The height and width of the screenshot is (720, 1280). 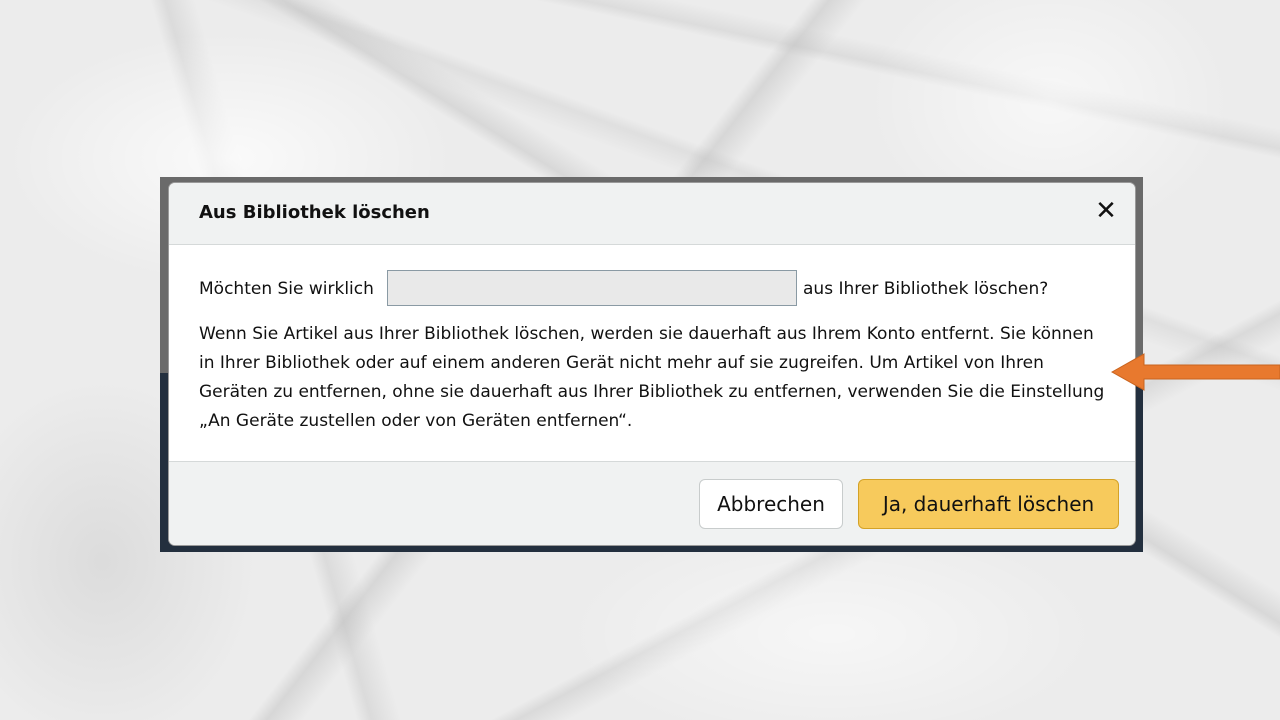 I want to click on redacted-title-box, so click(x=592, y=288).